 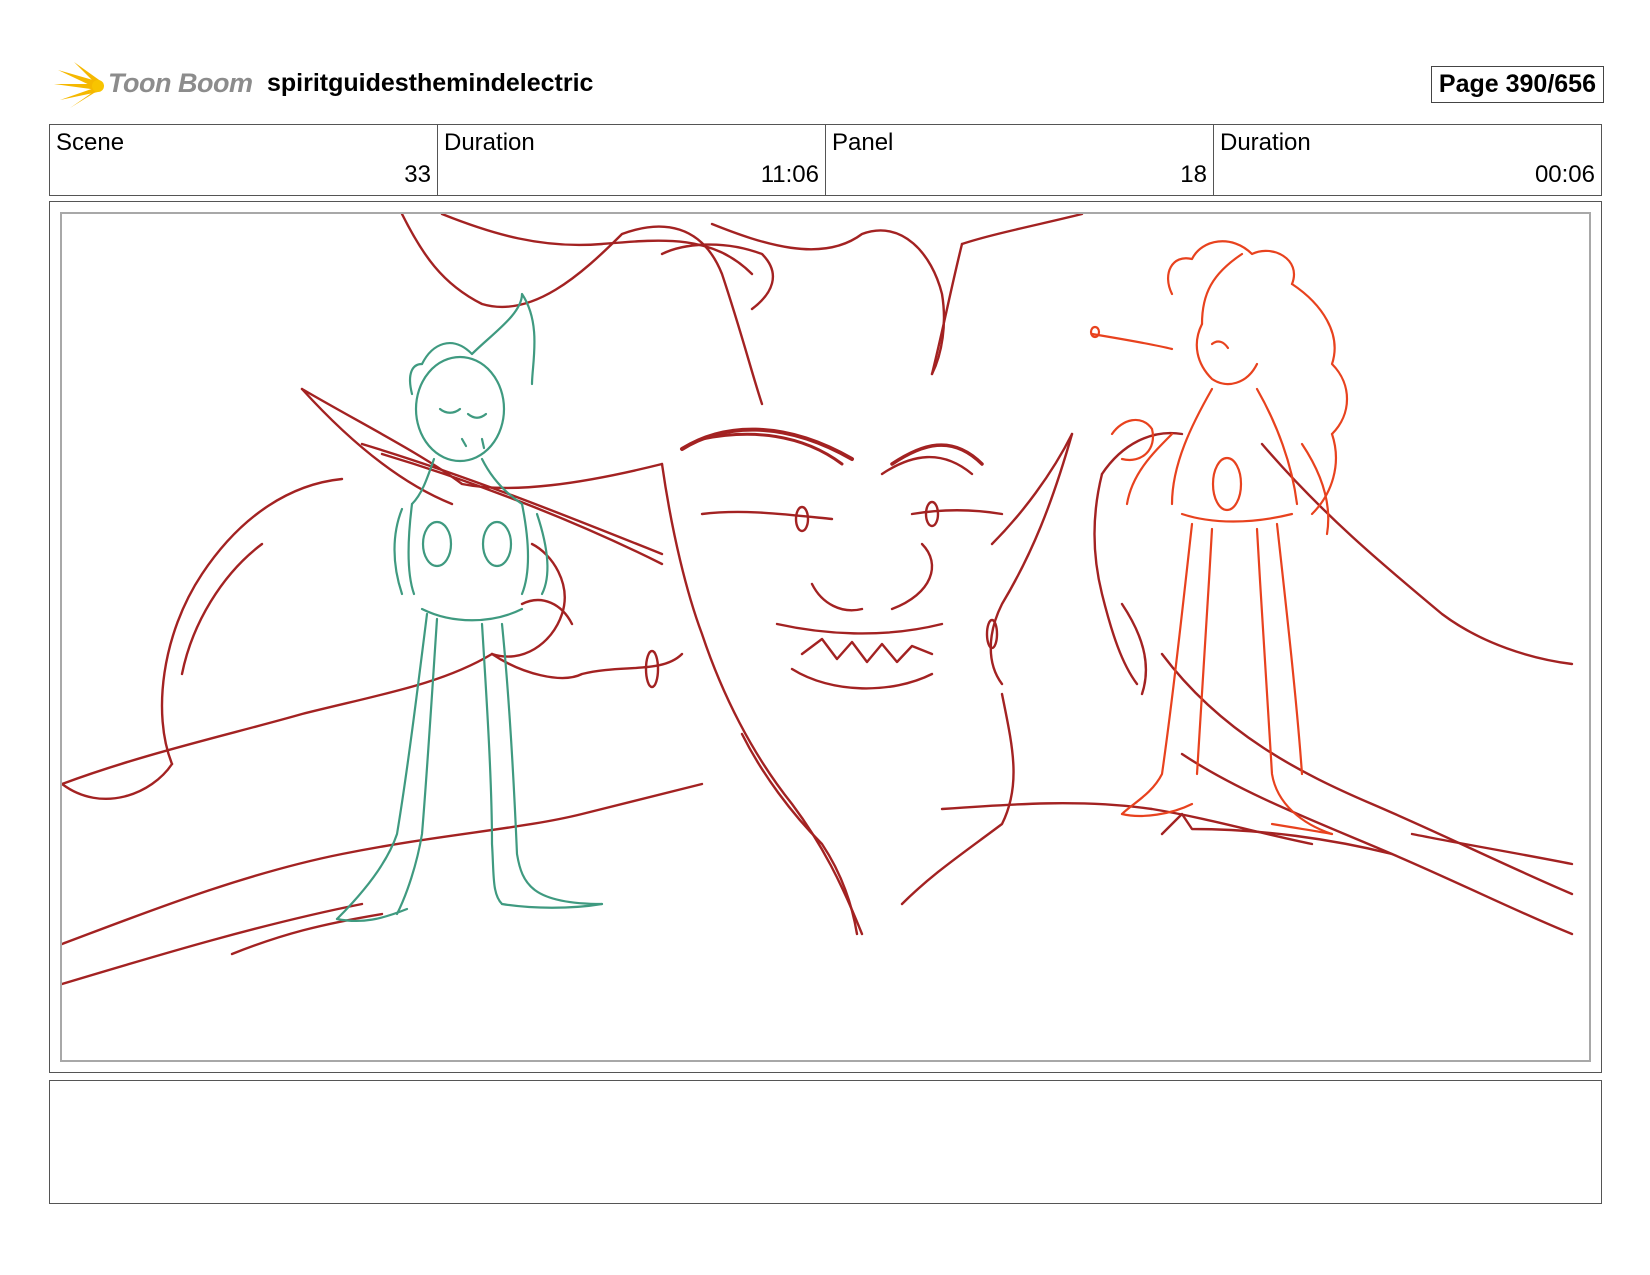 I want to click on panel-duration-label: Duration, so click(x=1265, y=142).